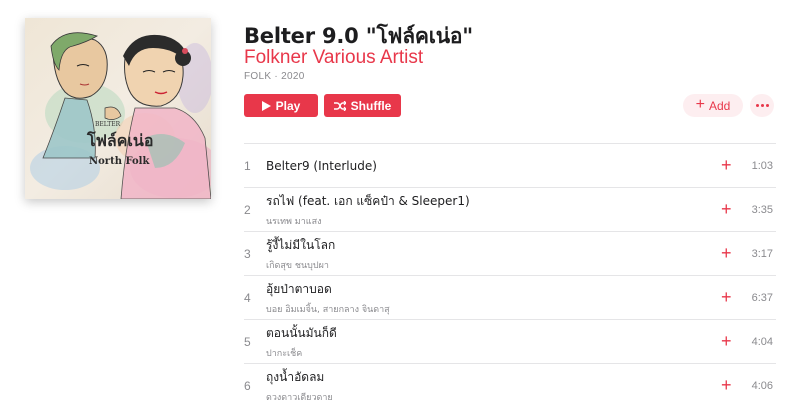 This screenshot has height=407, width=800. What do you see at coordinates (300, 265) in the screenshot?
I see `track-artist-link: เกิดสุข ชนบุปผา` at bounding box center [300, 265].